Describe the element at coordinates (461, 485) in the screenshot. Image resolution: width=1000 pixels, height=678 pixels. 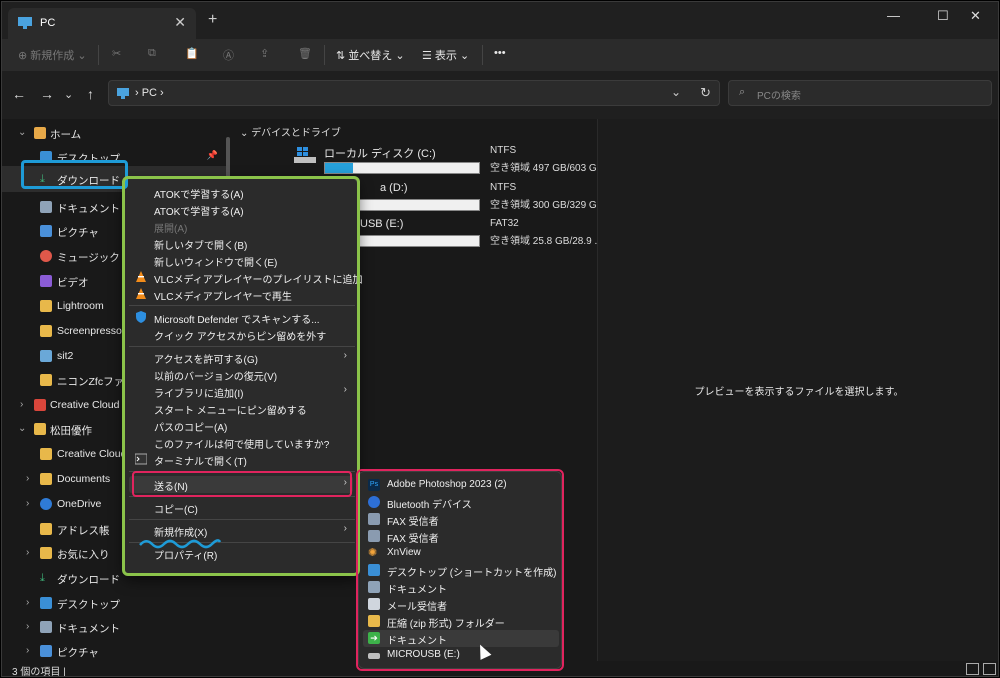
I see `send-to-photoshop: Ps Adobe Photoshop 2023 (2)` at that location.